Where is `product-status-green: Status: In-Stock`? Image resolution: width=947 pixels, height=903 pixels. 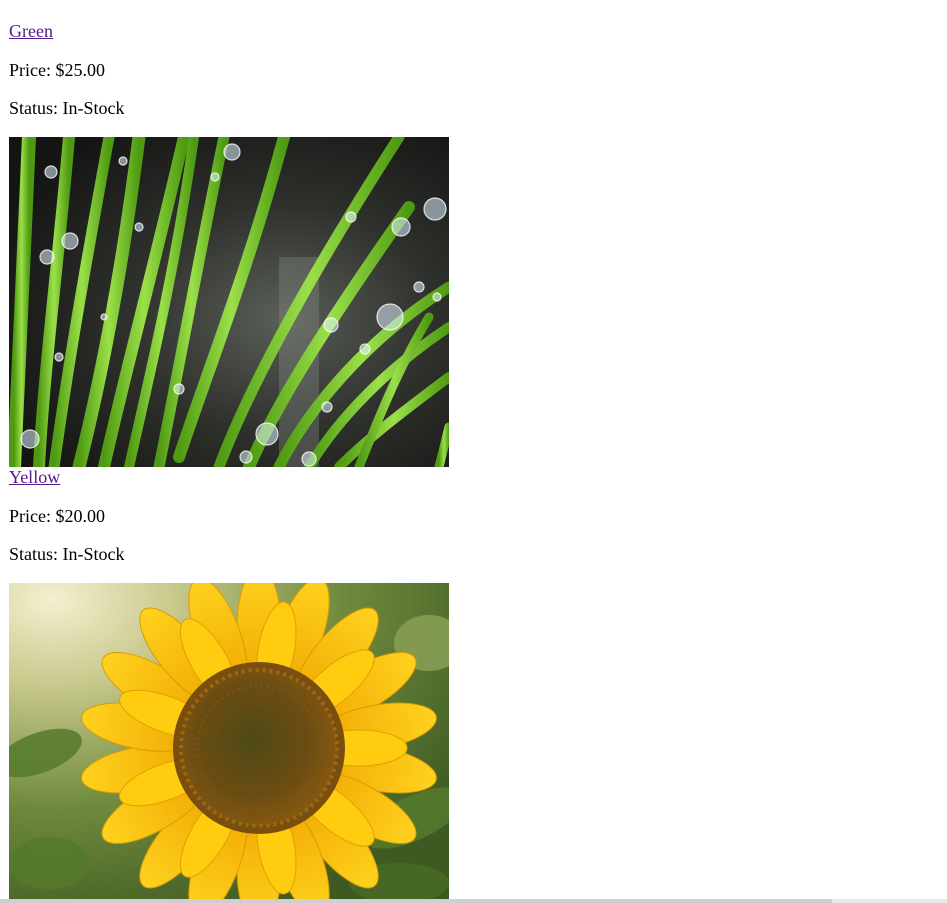 product-status-green: Status: In-Stock is located at coordinates (67, 108).